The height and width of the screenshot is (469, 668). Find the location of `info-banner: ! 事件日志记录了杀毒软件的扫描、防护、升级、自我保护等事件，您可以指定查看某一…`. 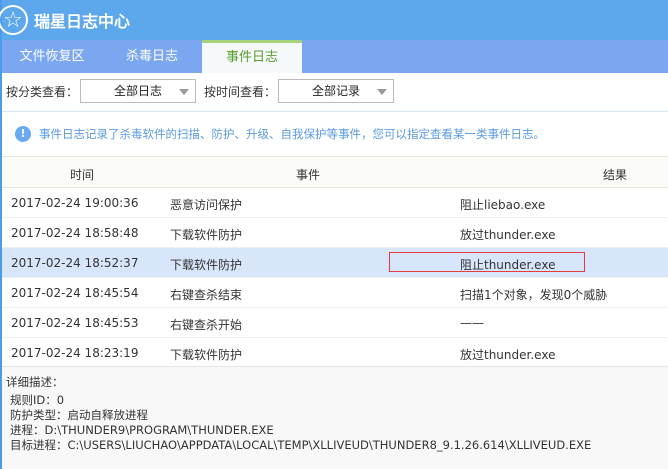

info-banner: ! 事件日志记录了杀毒软件的扫描、防护、升级、自我保护等事件，您可以指定查看某一… is located at coordinates (335, 133).